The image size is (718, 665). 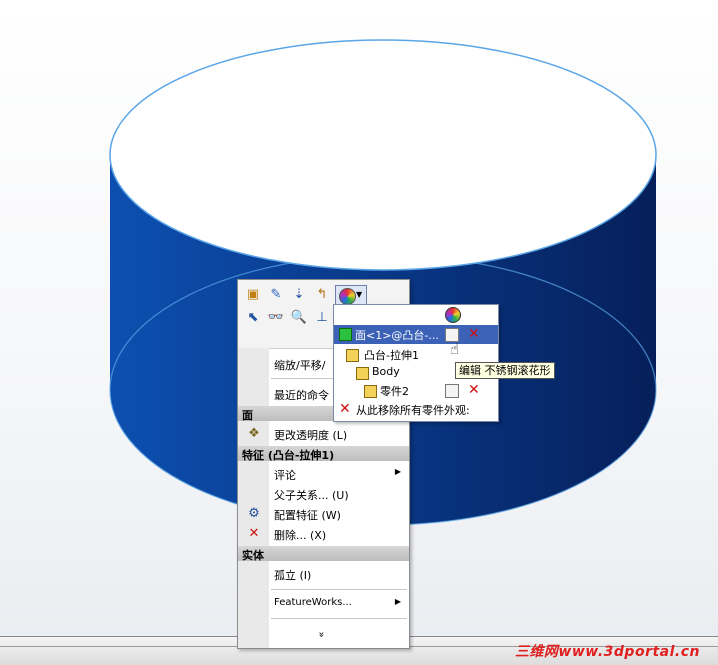 What do you see at coordinates (321, 634) in the screenshot?
I see `chevron-double-down-icon: »` at bounding box center [321, 634].